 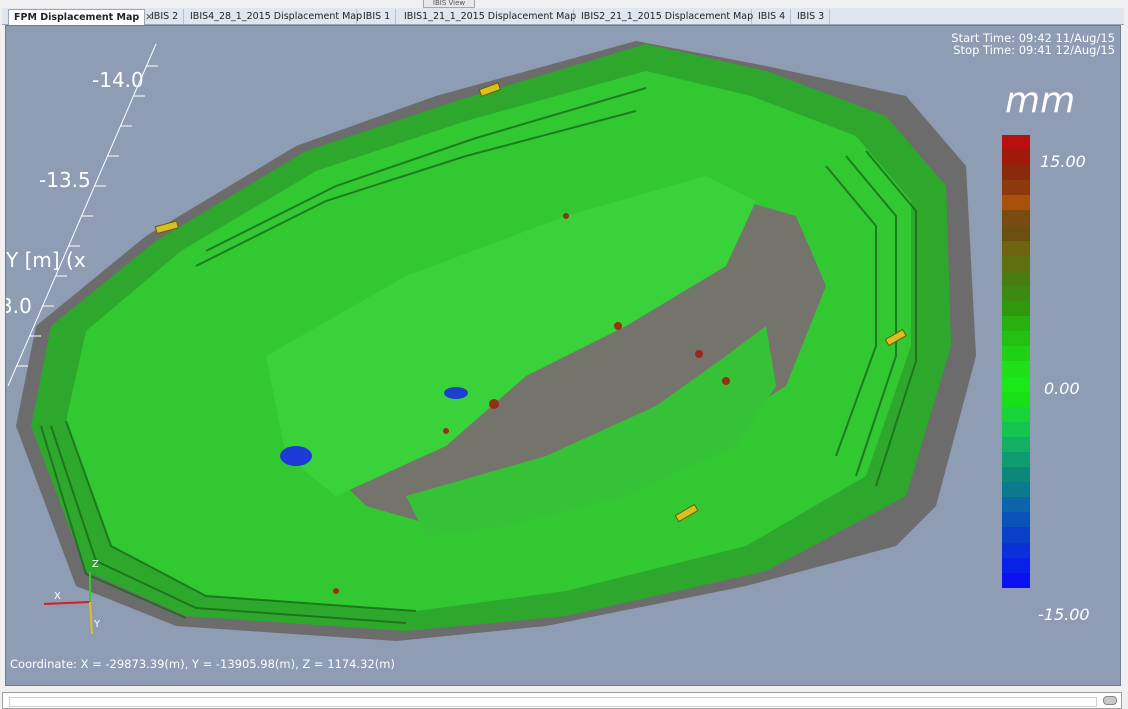 I want to click on axis-tick-top: -14.0, so click(x=118, y=80).